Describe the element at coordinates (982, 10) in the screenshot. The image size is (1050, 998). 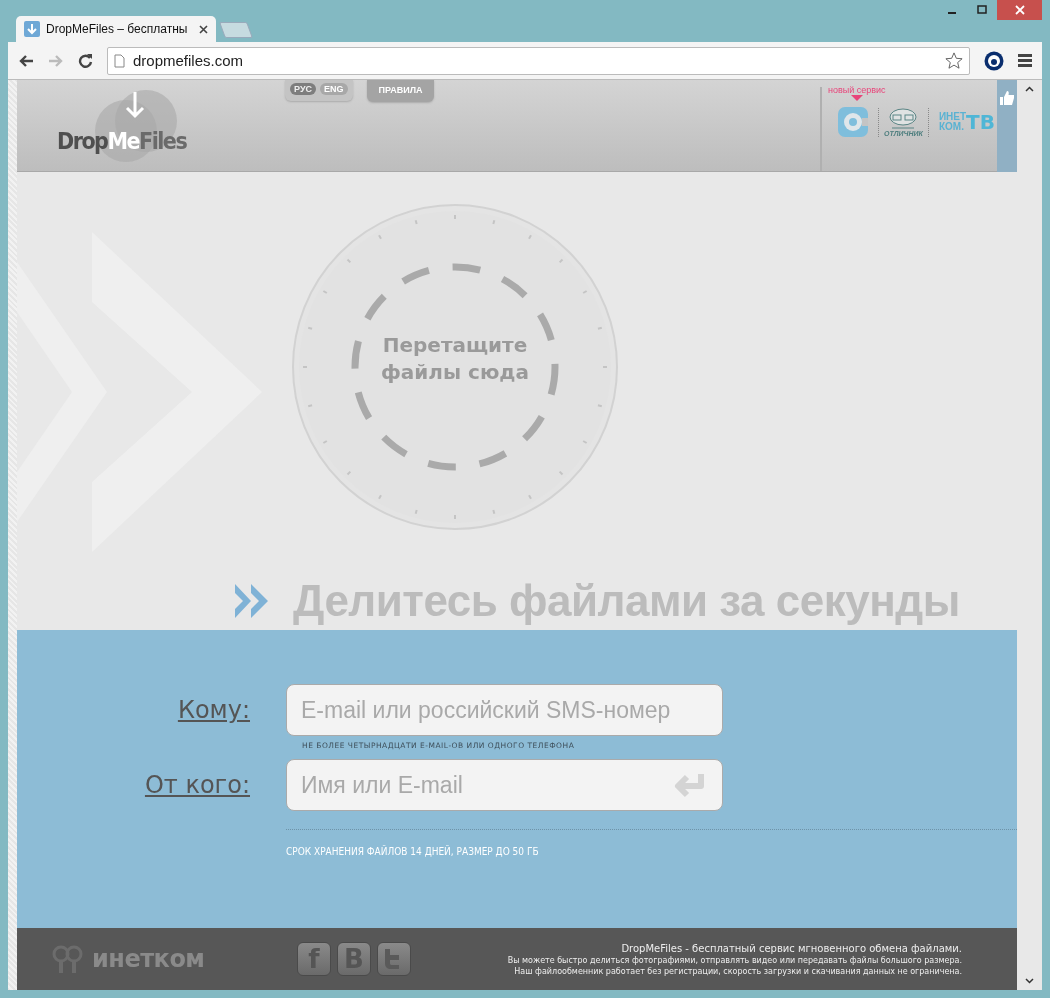
I see `maximize-icon` at that location.